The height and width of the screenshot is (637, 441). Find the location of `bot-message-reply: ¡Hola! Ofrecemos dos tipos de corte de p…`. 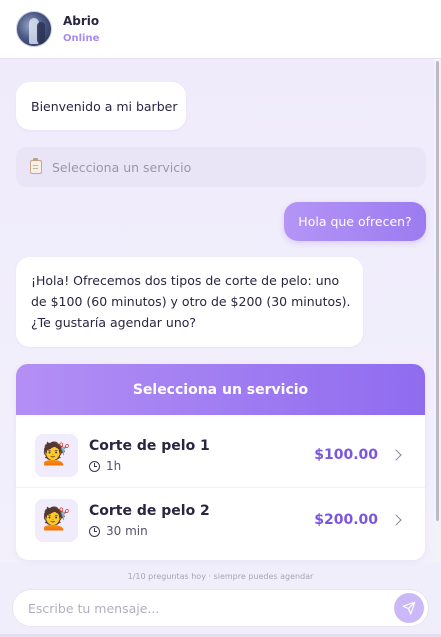

bot-message-reply: ¡Hola! Ofrecemos dos tipos de corte de p… is located at coordinates (189, 302).